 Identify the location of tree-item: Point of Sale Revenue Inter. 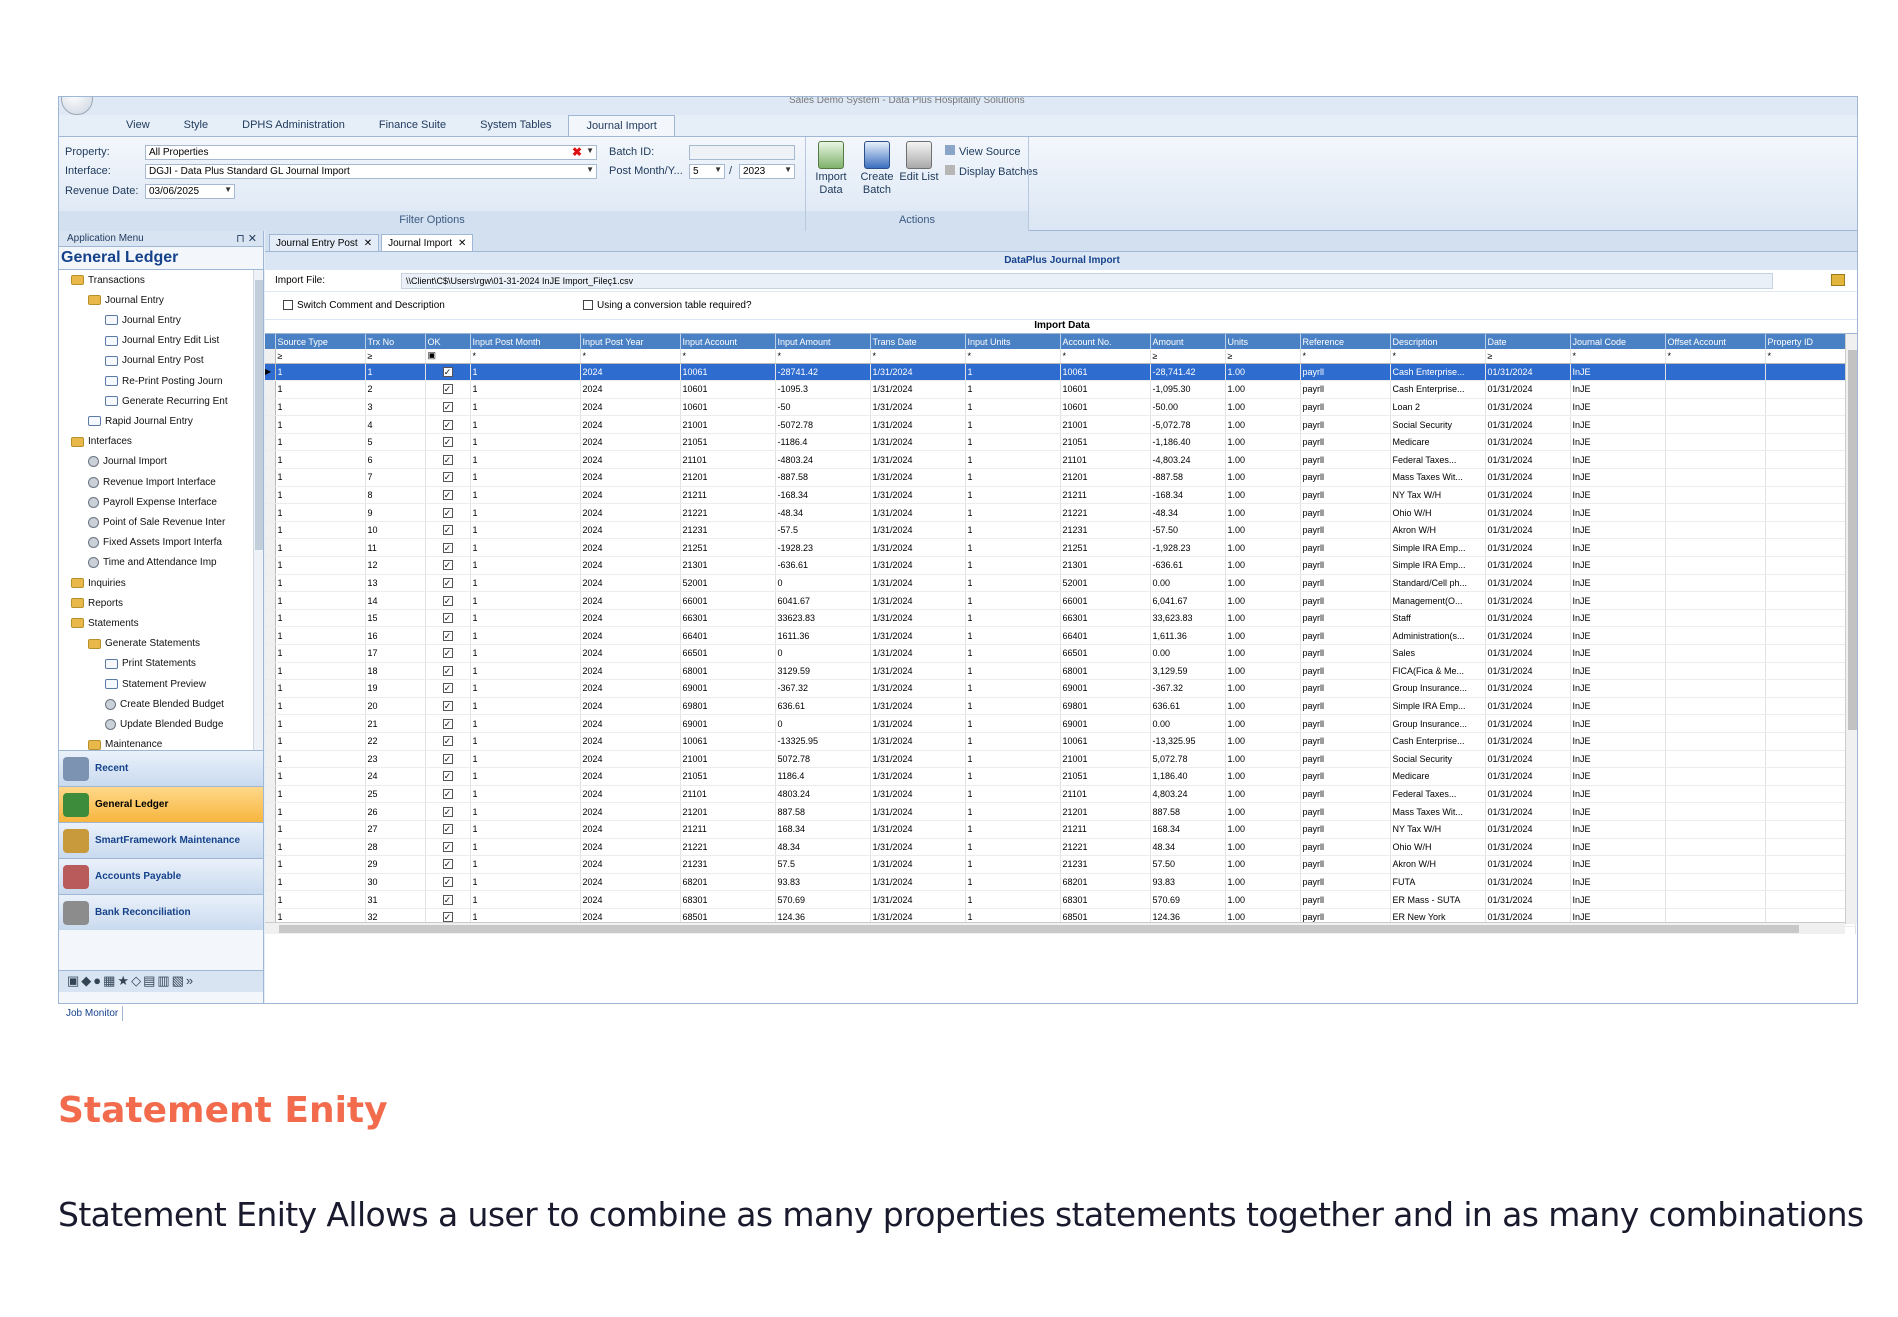
(156, 522).